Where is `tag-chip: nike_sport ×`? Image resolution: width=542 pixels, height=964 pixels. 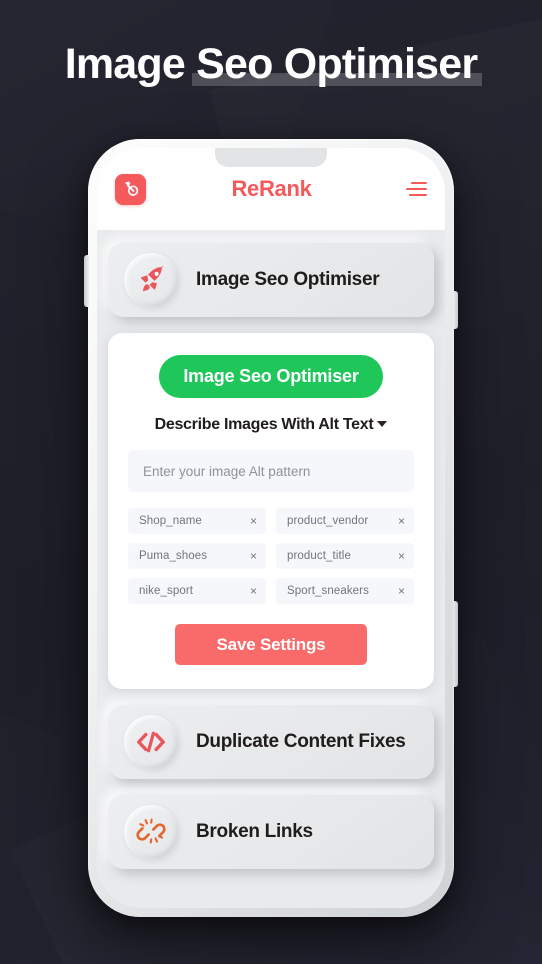
tag-chip: nike_sport × is located at coordinates (197, 591).